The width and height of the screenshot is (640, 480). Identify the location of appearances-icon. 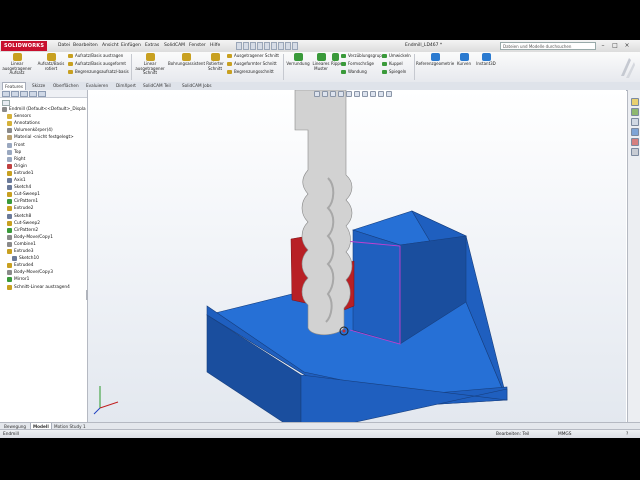
(635, 142).